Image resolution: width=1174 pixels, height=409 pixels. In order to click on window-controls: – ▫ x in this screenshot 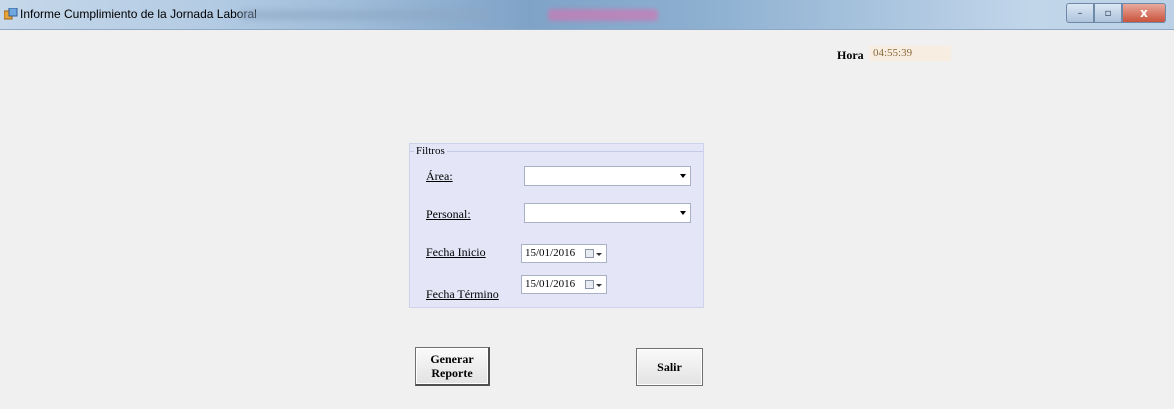, I will do `click(1116, 13)`.